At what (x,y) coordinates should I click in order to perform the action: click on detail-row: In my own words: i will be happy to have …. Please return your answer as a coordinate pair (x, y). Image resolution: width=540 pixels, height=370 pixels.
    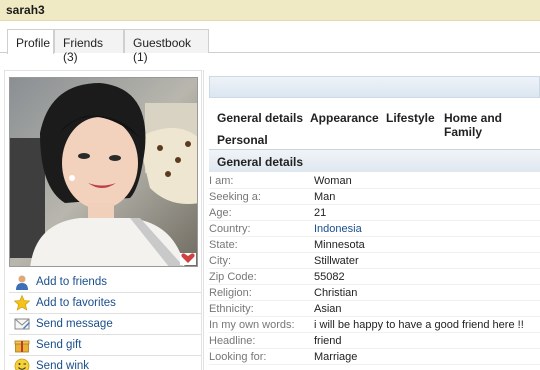
    Looking at the image, I should click on (374, 325).